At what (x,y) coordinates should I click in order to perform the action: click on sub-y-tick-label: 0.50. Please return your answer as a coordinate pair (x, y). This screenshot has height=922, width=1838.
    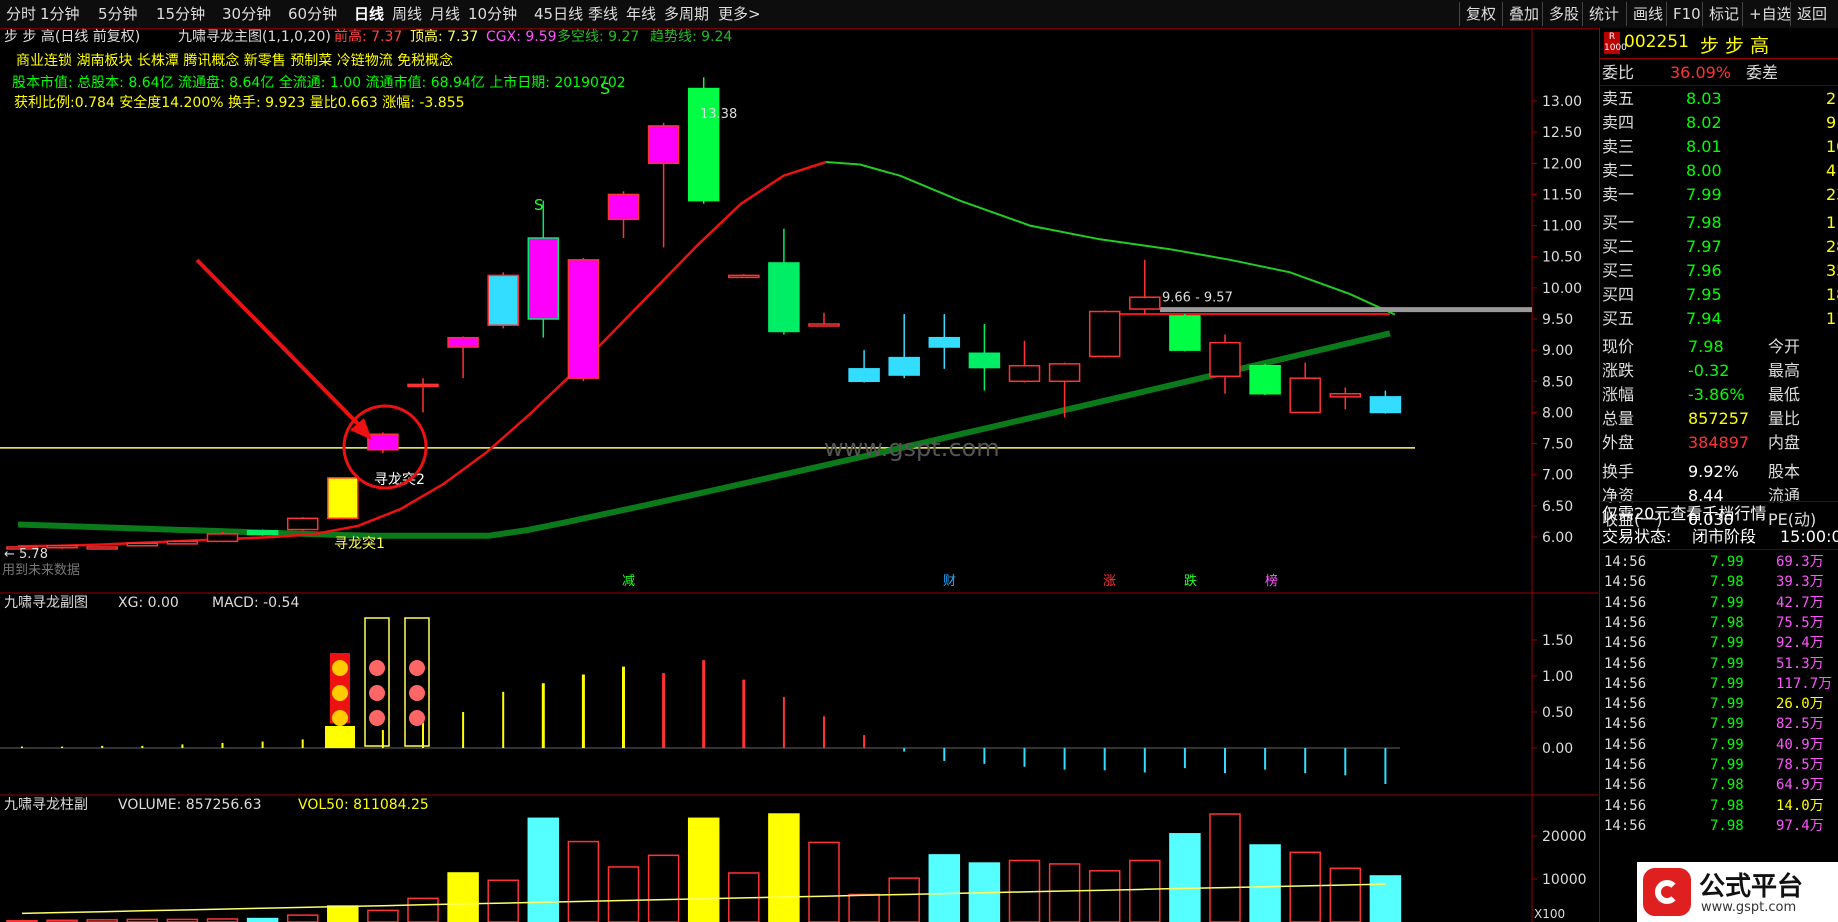
    Looking at the image, I should click on (1557, 713).